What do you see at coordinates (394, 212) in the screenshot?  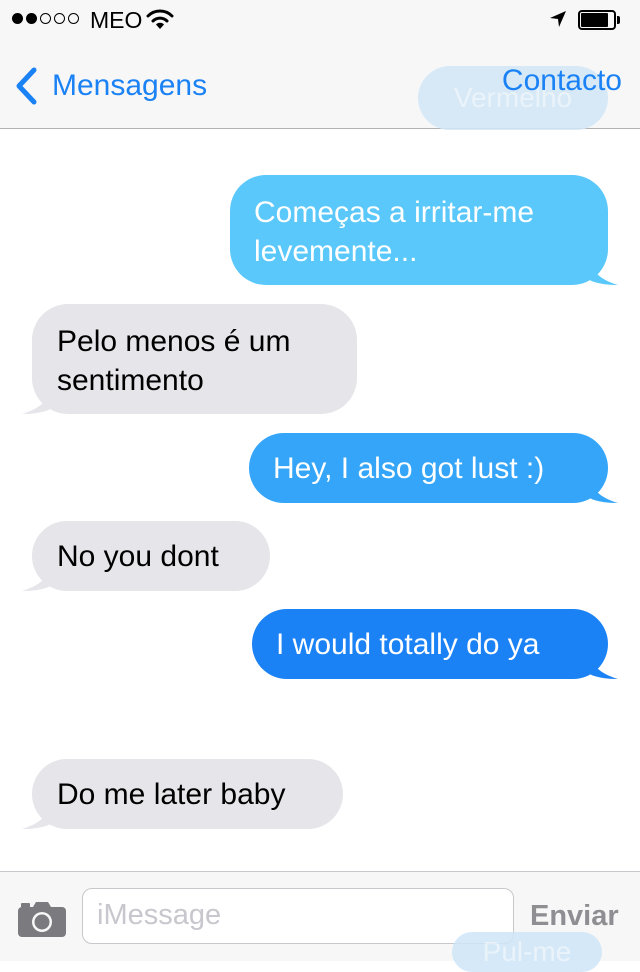 I see `message-text-line: Começas a irritar-me` at bounding box center [394, 212].